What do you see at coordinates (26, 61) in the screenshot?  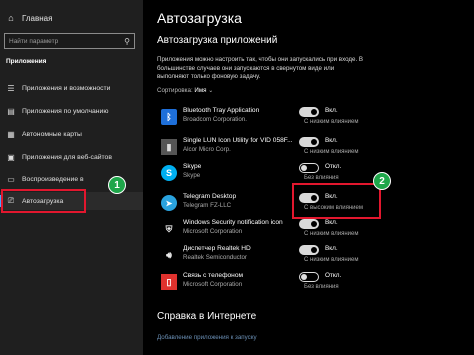 I see `sidebar-section-title: Приложения` at bounding box center [26, 61].